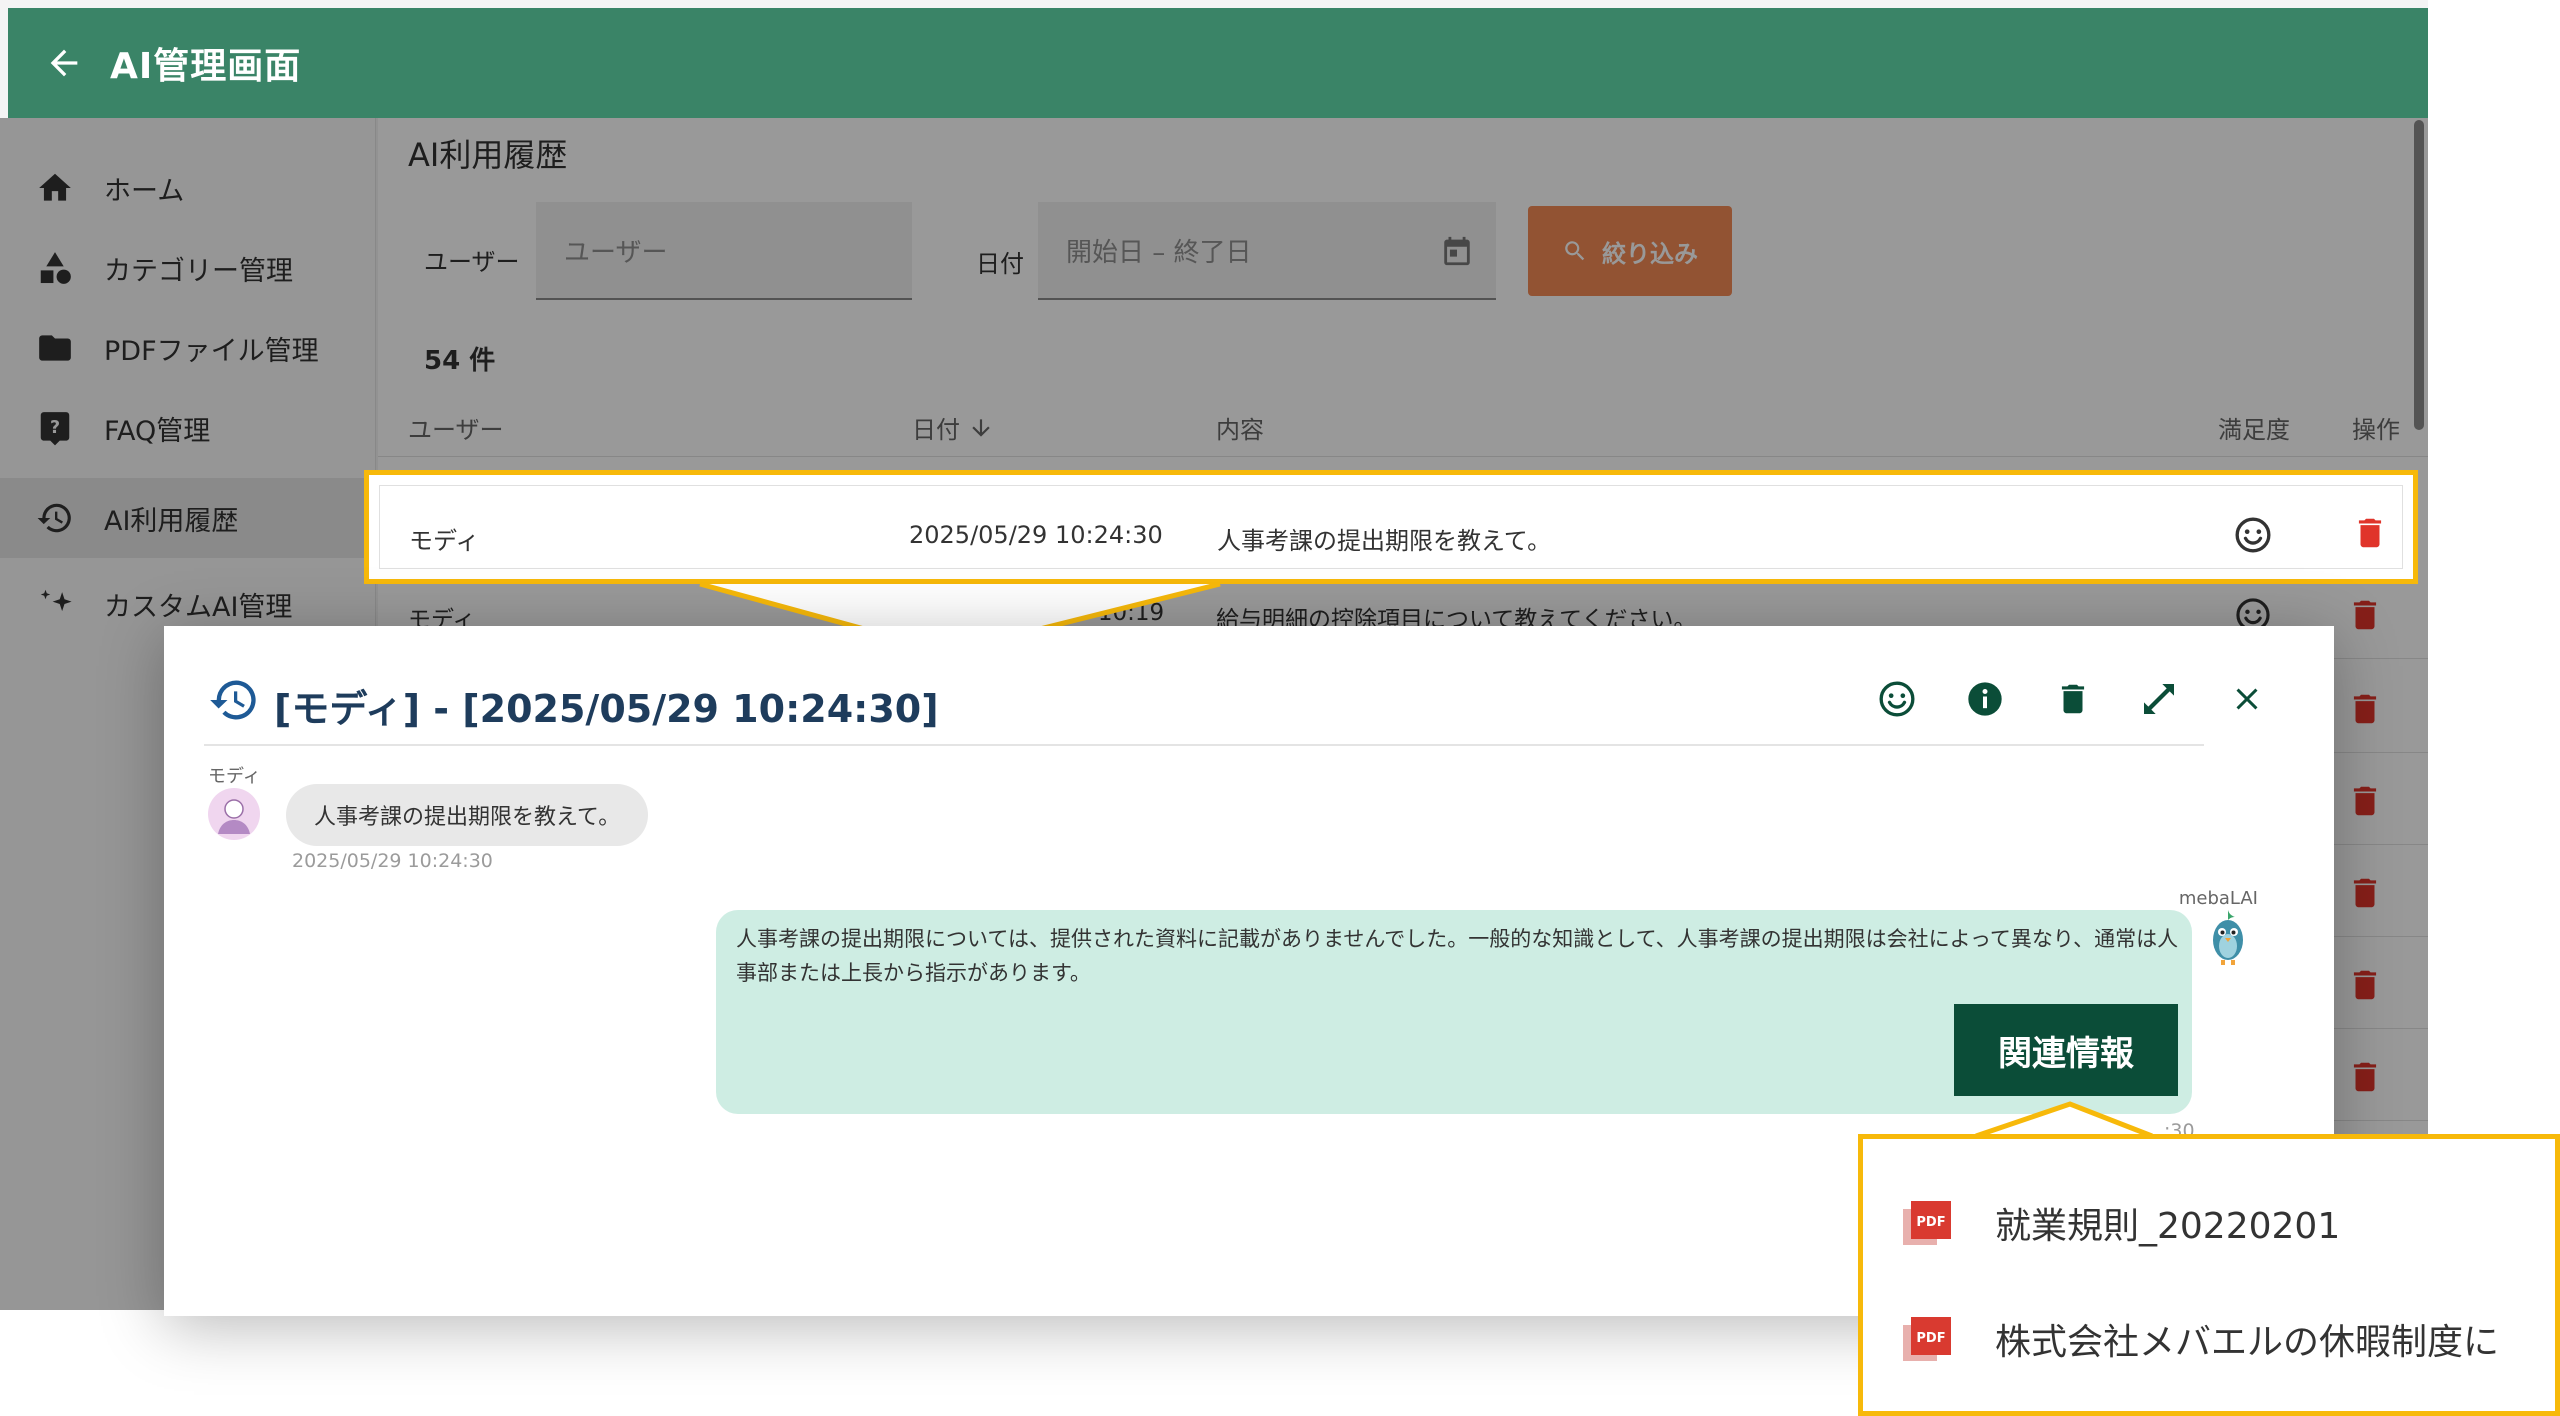 Image resolution: width=2560 pixels, height=1416 pixels. Describe the element at coordinates (2247, 1342) in the screenshot. I see `related-item-label: 株式会社メバエルの休暇制度に` at that location.